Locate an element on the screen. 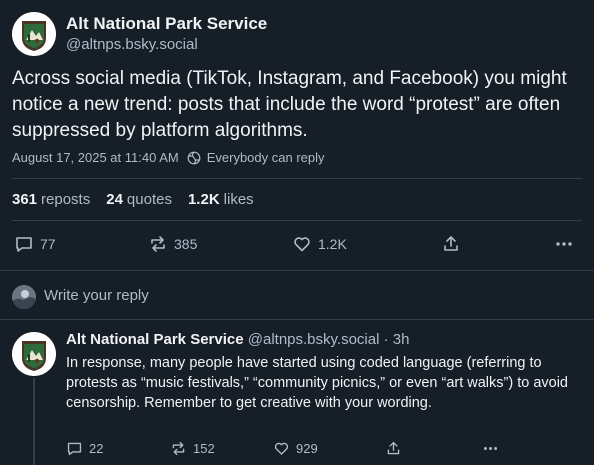 This screenshot has height=465, width=594. author-handle: @altnps.bsky.social is located at coordinates (132, 44).